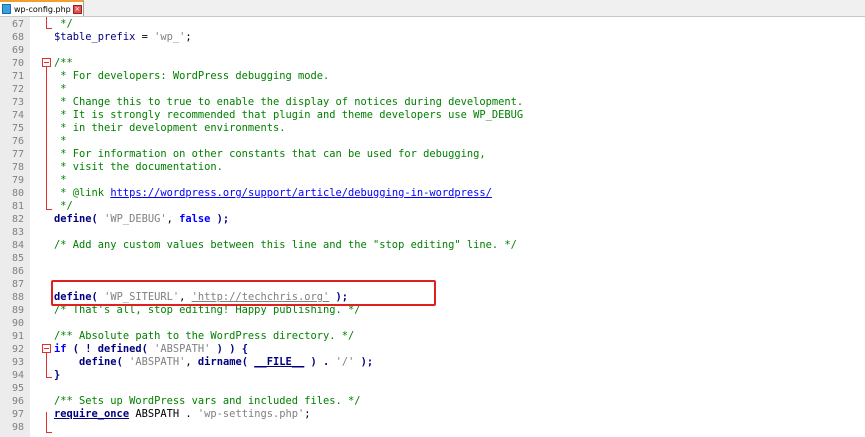 The width and height of the screenshot is (865, 437). What do you see at coordinates (364, 362) in the screenshot?
I see `code-token: );` at bounding box center [364, 362].